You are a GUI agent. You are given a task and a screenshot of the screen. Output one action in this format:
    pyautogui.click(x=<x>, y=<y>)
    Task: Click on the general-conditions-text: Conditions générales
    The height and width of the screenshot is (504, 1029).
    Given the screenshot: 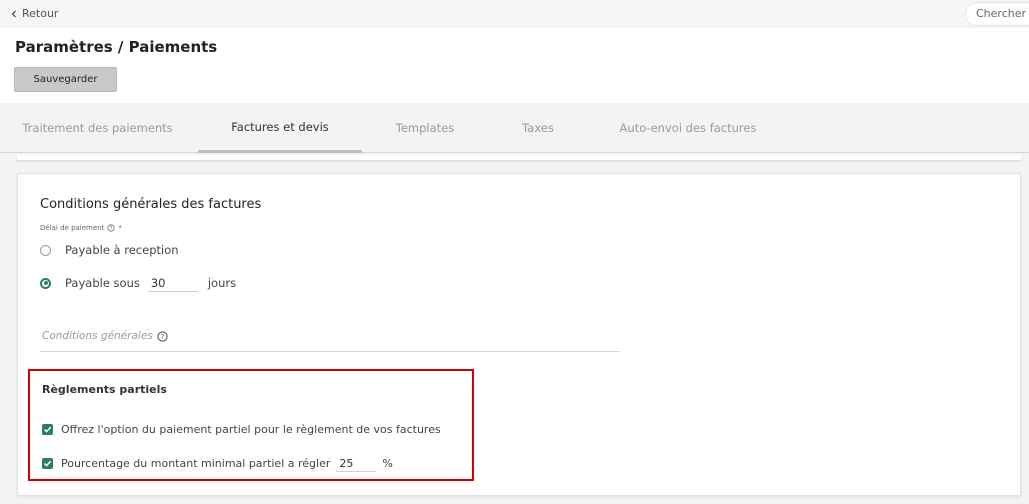 What is the action you would take?
    pyautogui.click(x=97, y=336)
    